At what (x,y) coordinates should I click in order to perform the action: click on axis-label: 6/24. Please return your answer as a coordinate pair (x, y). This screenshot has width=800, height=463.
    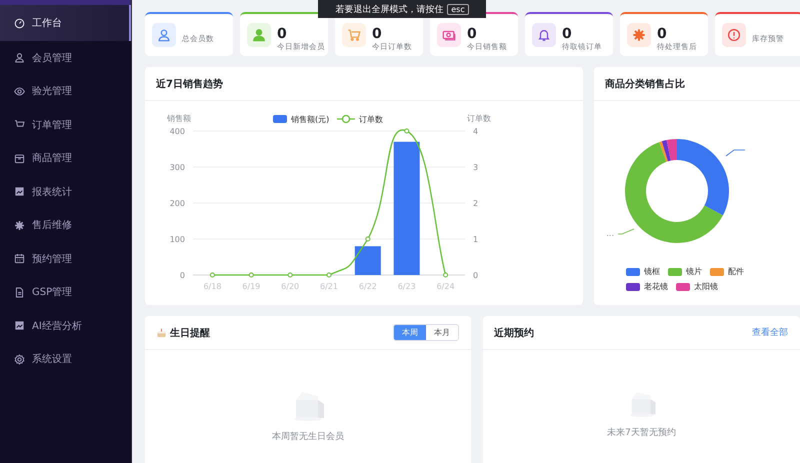
    Looking at the image, I should click on (445, 286).